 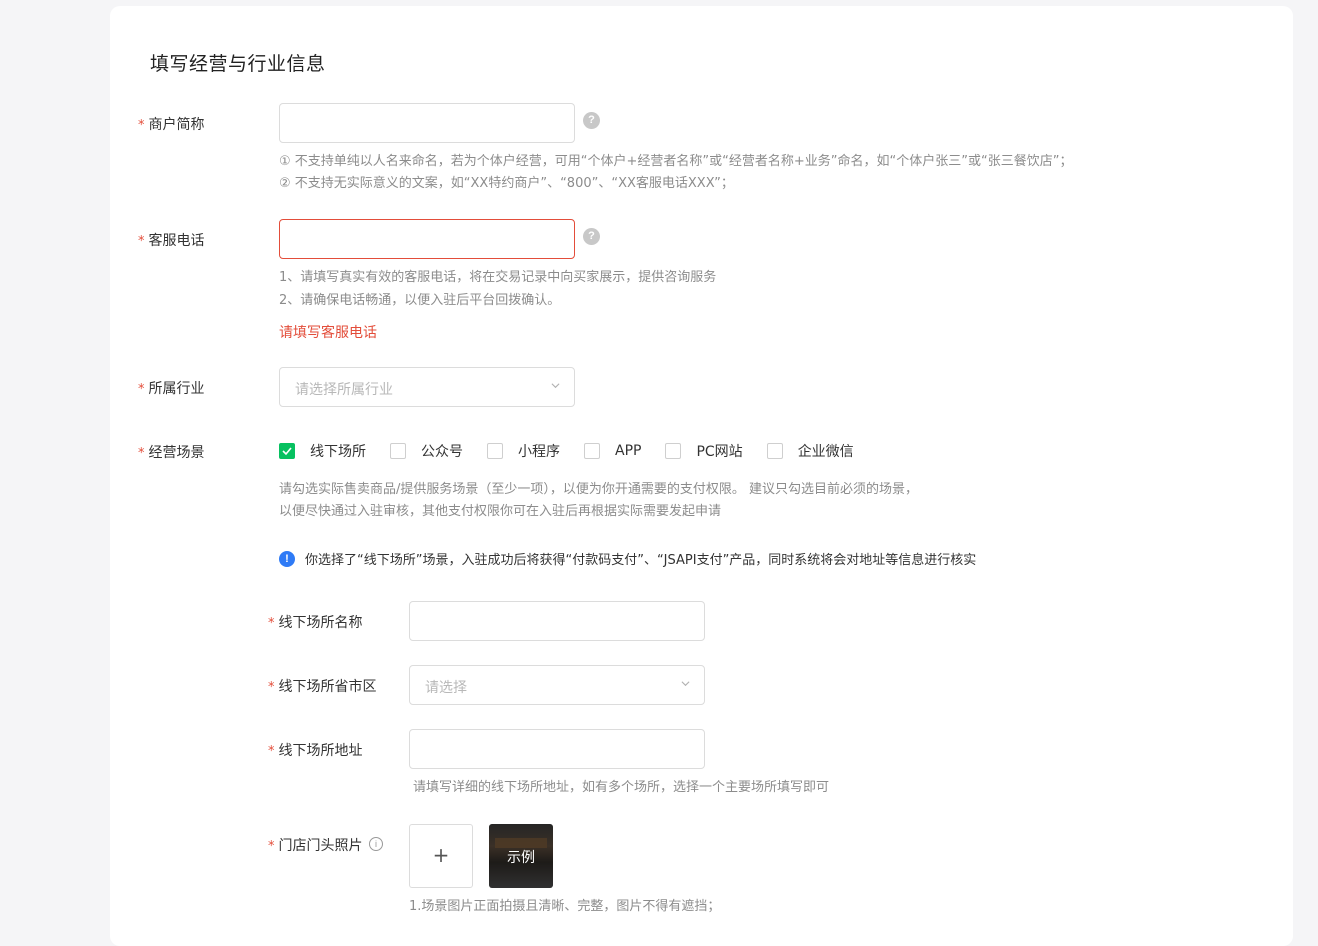 What do you see at coordinates (557, 685) in the screenshot?
I see `offline-region-select: 请选择` at bounding box center [557, 685].